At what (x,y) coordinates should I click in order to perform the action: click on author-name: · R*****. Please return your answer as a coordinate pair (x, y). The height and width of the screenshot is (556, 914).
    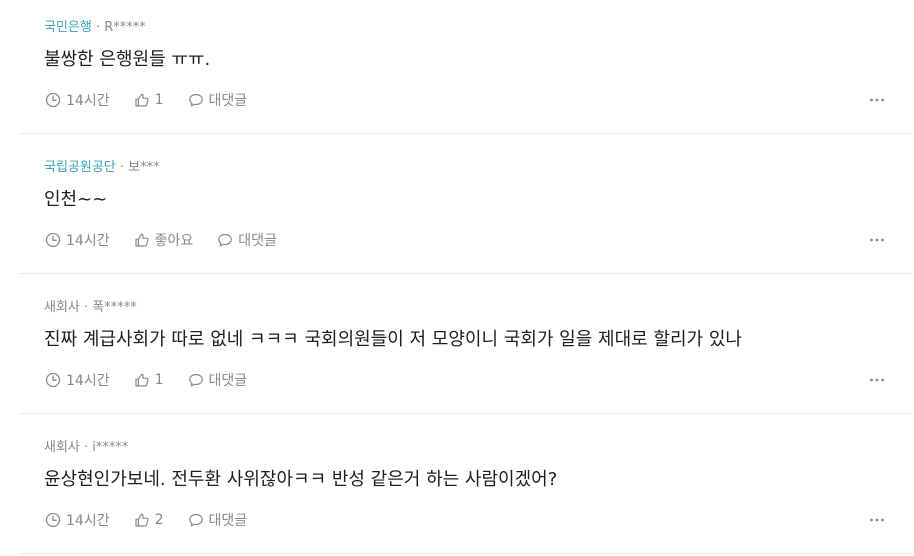
    Looking at the image, I should click on (118, 27).